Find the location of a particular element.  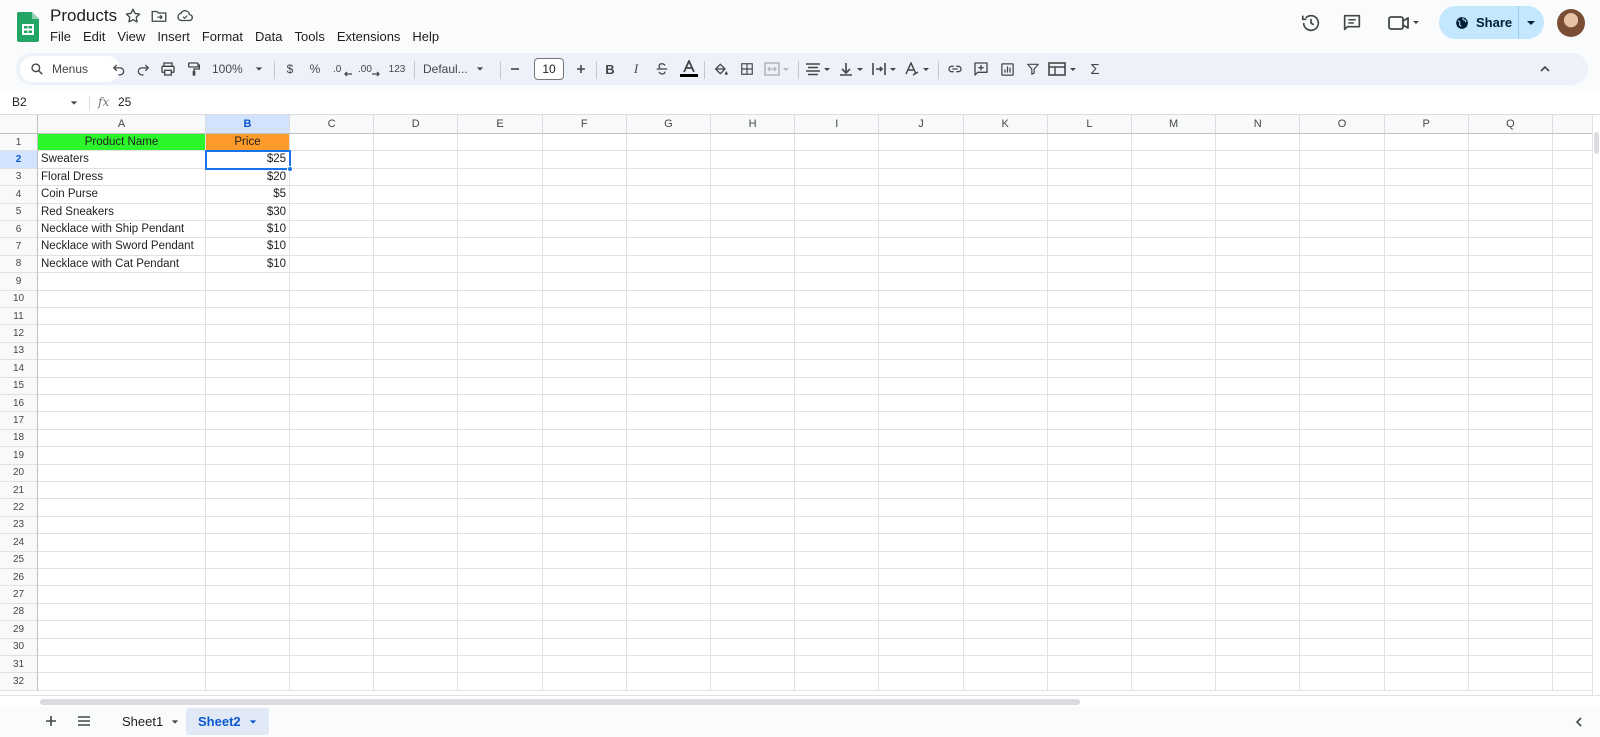

product-name-cell: Red Sneakers is located at coordinates (122, 212).